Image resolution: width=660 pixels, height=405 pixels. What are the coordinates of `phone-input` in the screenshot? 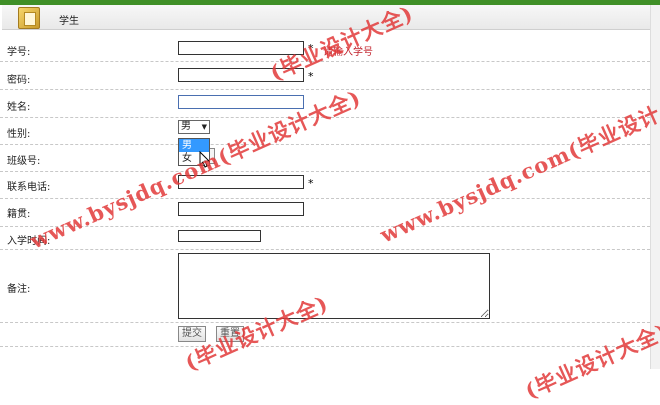 It's located at (241, 182).